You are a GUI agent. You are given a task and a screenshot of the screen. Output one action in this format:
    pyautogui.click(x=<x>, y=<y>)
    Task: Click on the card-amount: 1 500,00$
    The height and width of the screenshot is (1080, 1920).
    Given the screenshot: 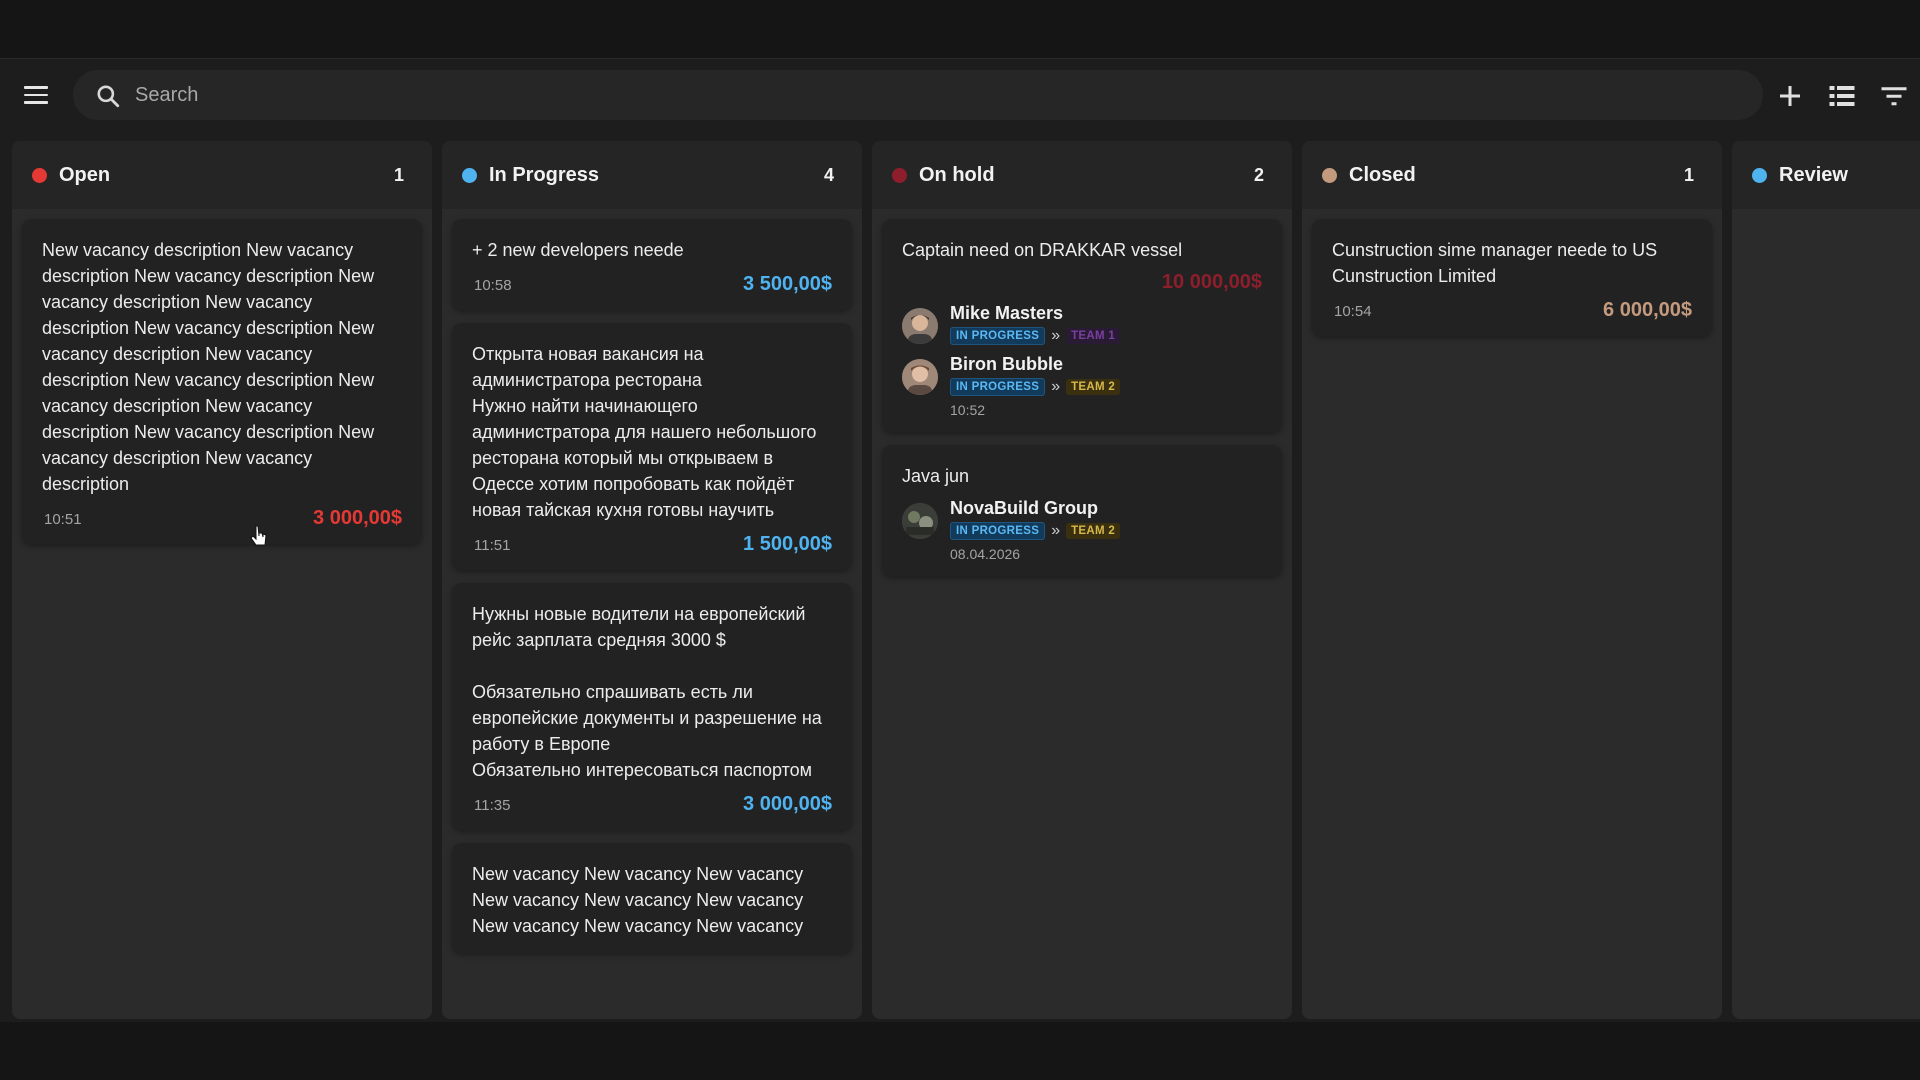 What is the action you would take?
    pyautogui.click(x=787, y=544)
    